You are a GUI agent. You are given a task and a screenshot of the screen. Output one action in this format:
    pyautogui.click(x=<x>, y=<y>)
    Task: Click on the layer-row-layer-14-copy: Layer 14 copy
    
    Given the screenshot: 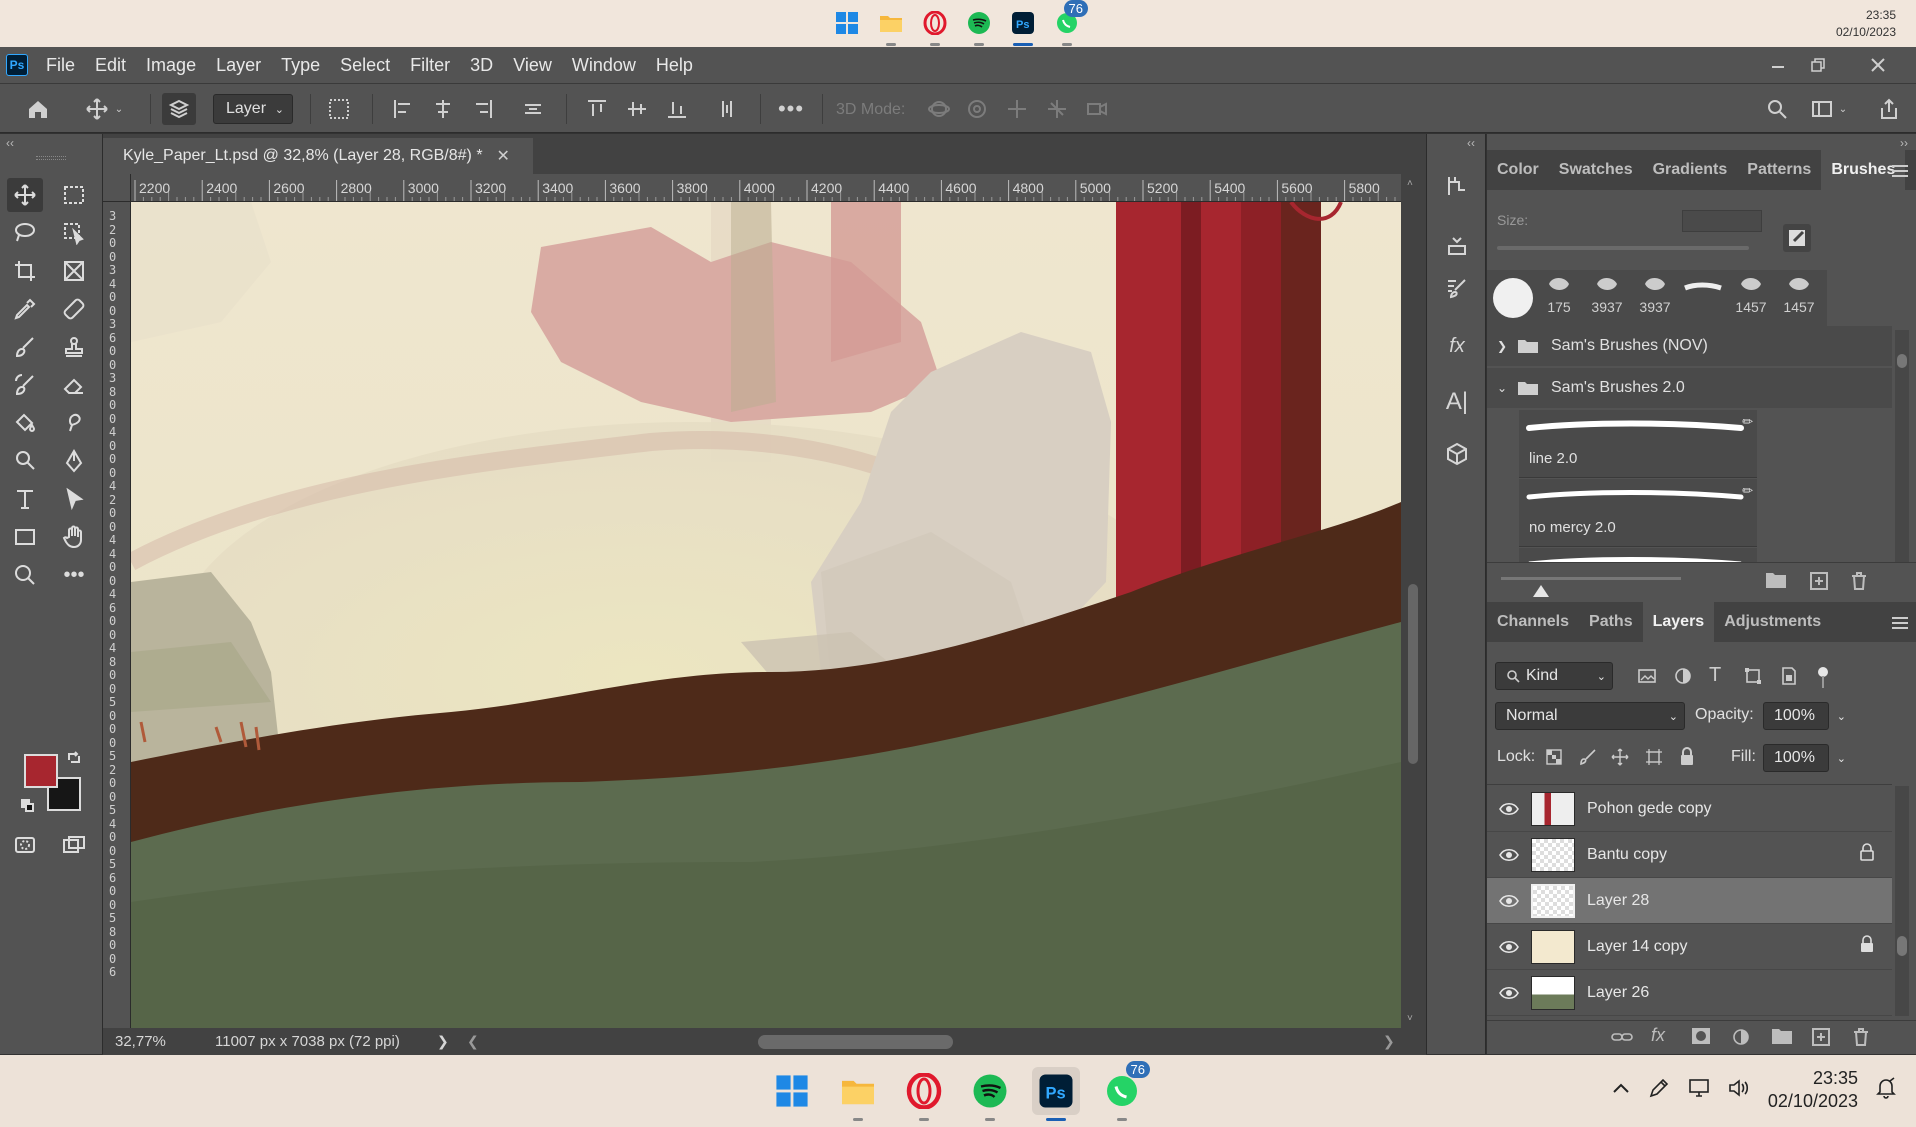 What is the action you would take?
    pyautogui.click(x=1689, y=947)
    